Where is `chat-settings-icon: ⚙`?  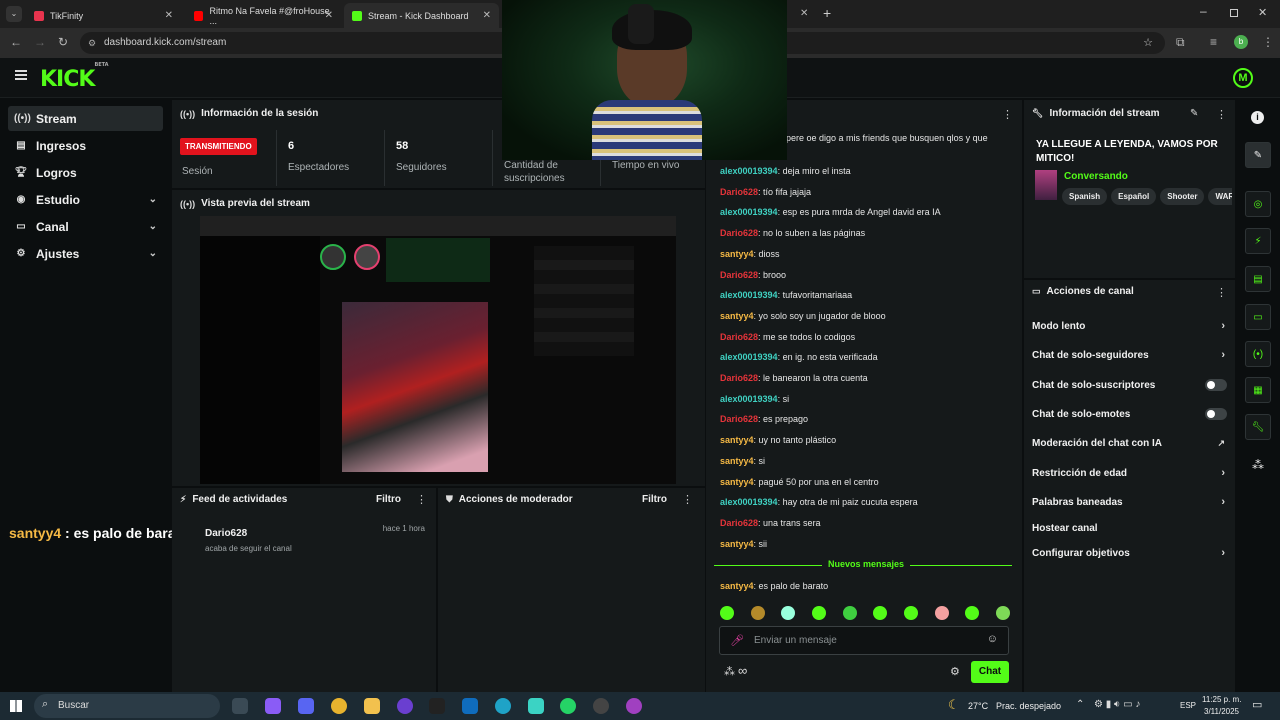 chat-settings-icon: ⚙ is located at coordinates (955, 671).